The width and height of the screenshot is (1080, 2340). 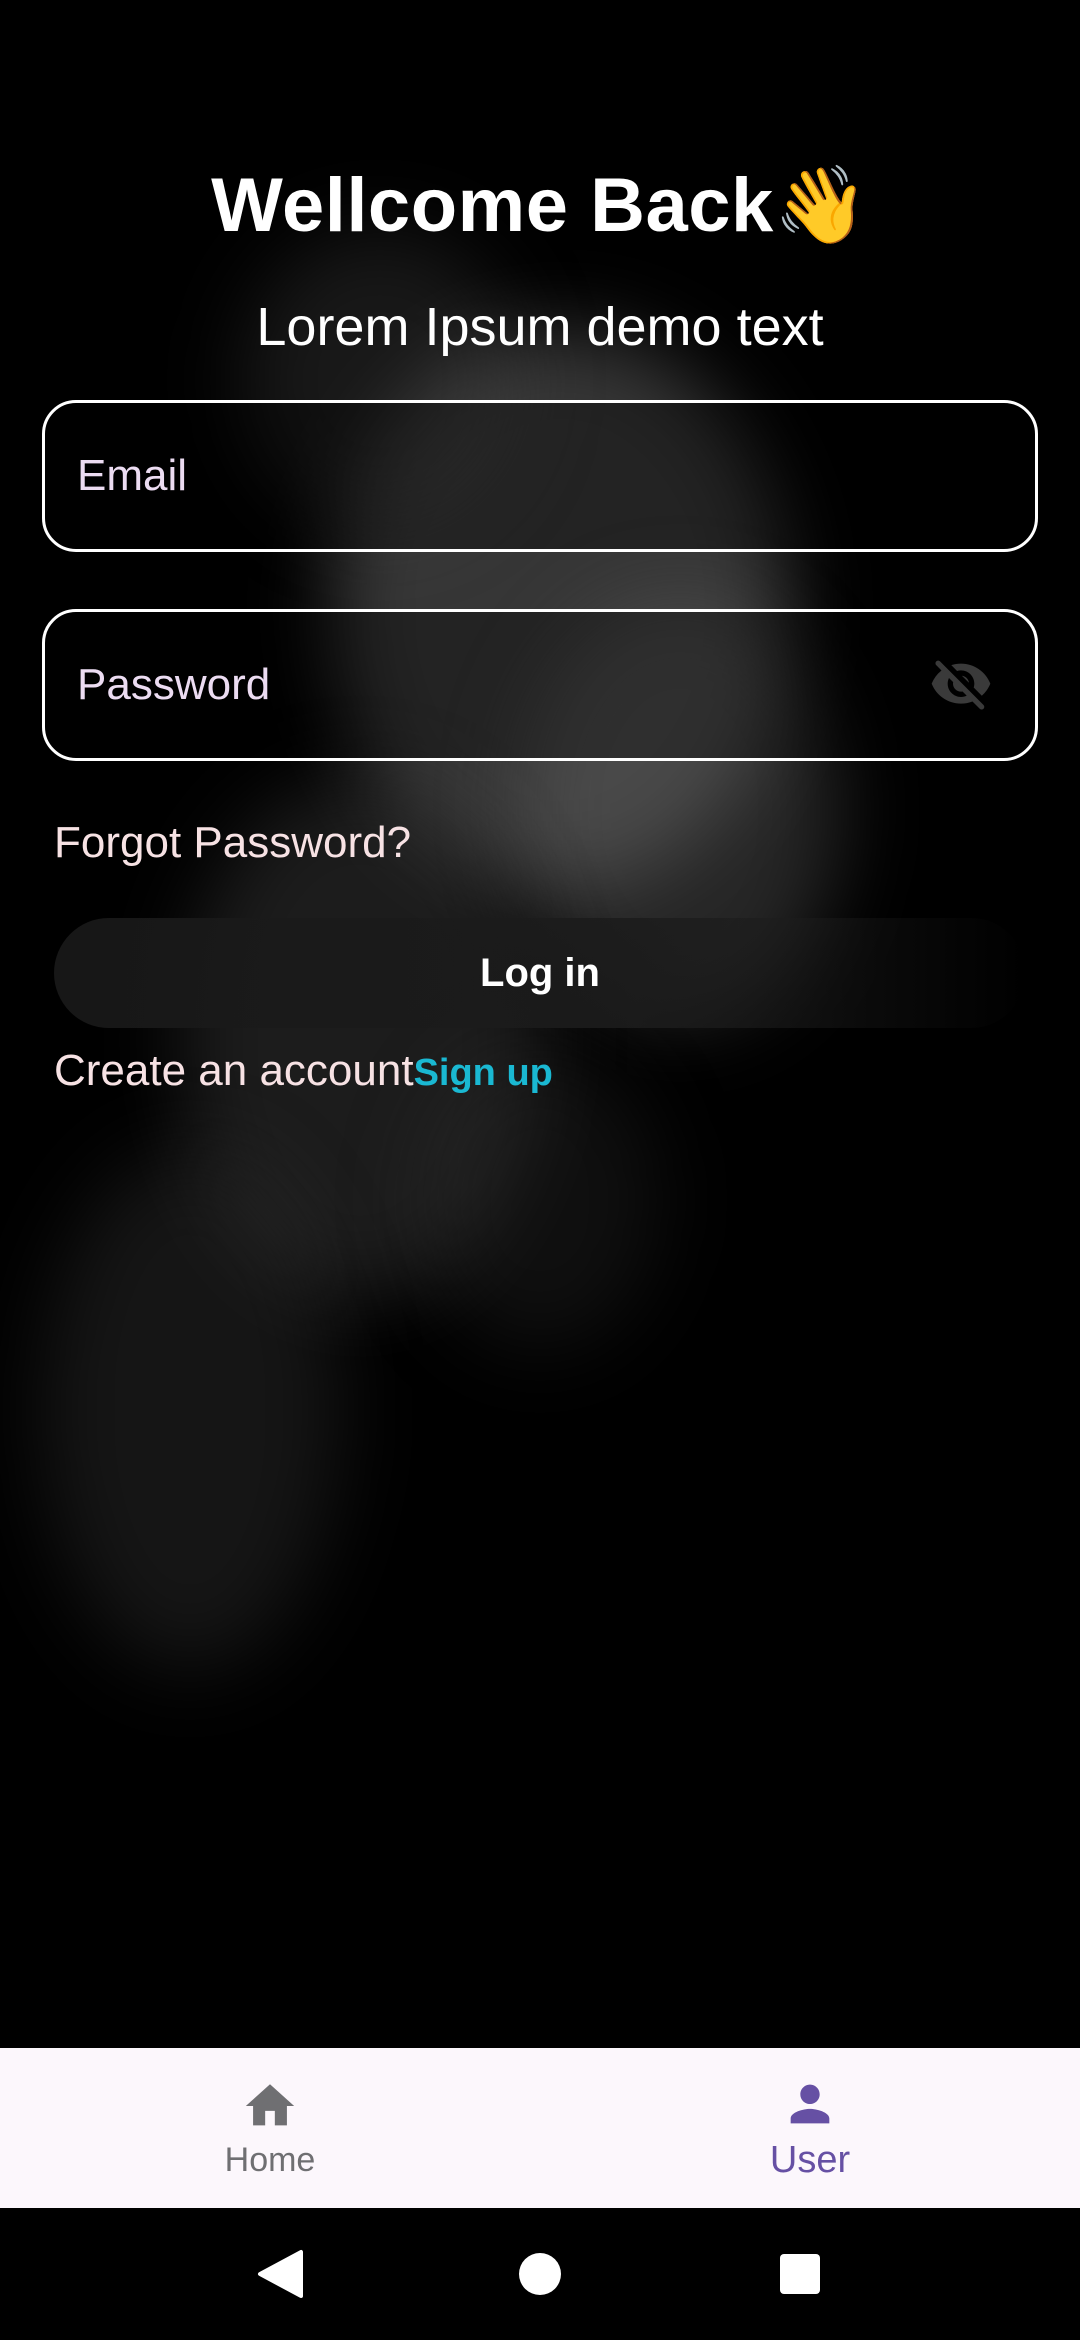 I want to click on page-title: Wellcome Back👋, so click(x=540, y=205).